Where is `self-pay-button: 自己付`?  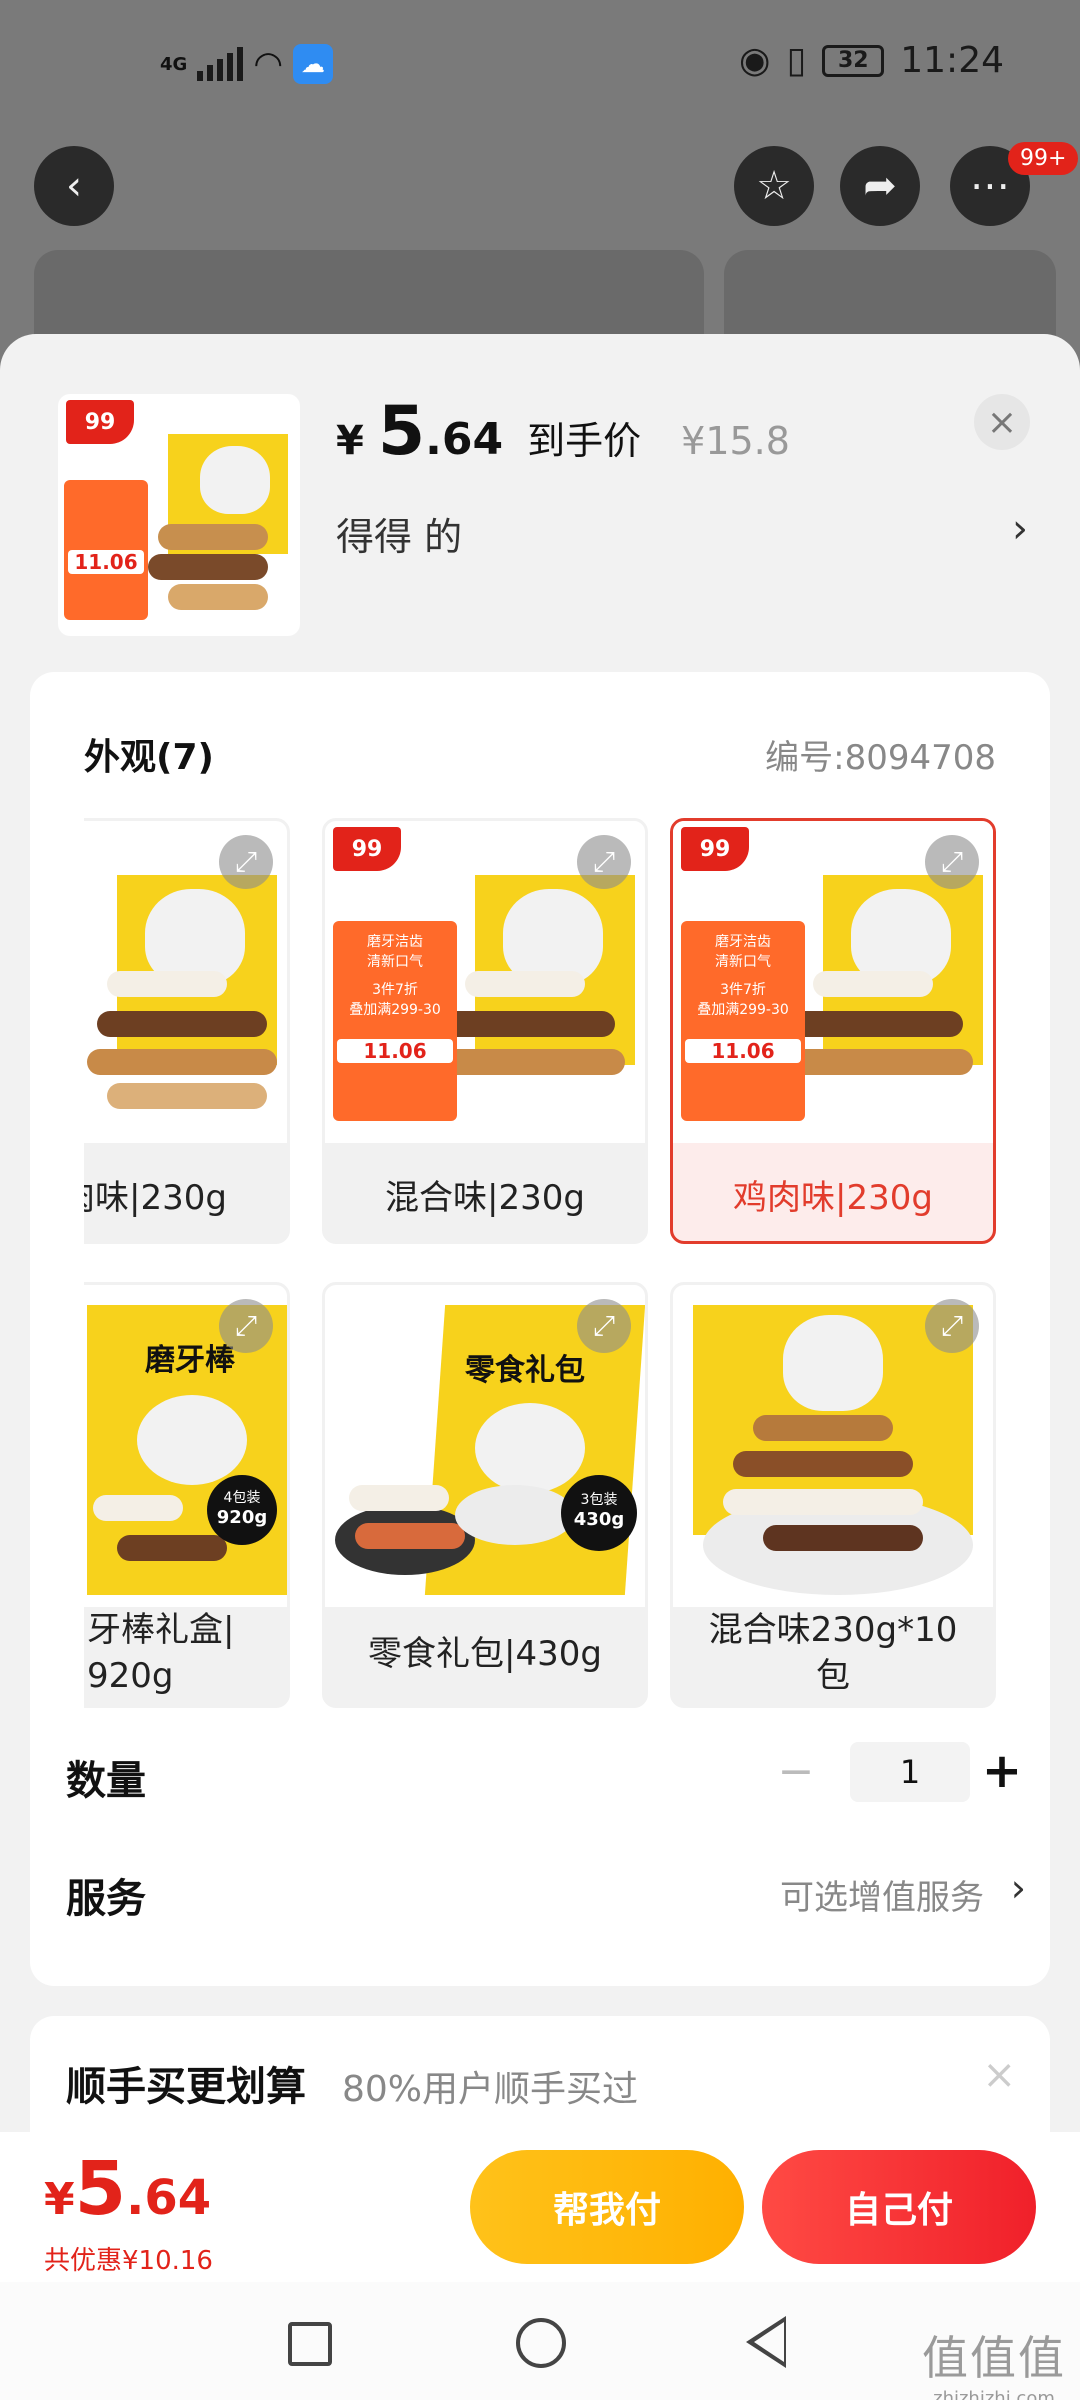
self-pay-button: 自己付 is located at coordinates (899, 2207).